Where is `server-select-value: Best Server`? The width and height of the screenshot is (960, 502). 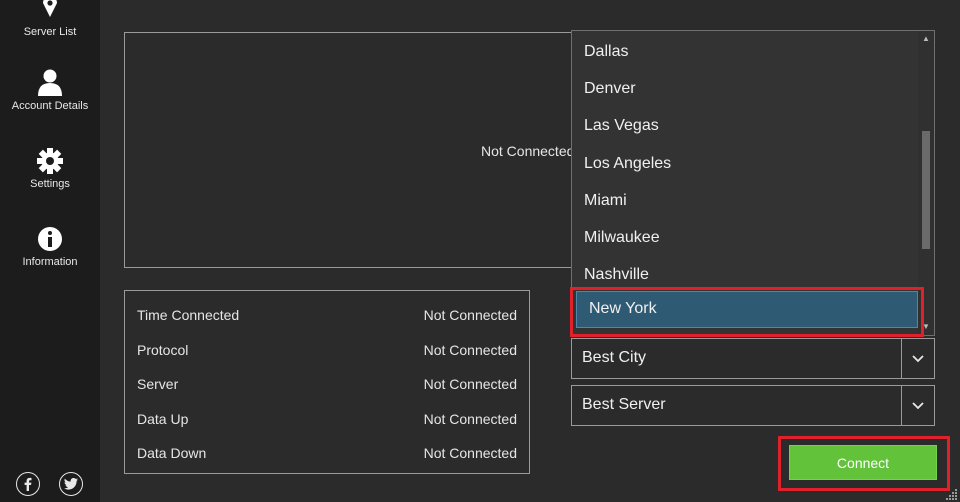
server-select-value: Best Server is located at coordinates (624, 404).